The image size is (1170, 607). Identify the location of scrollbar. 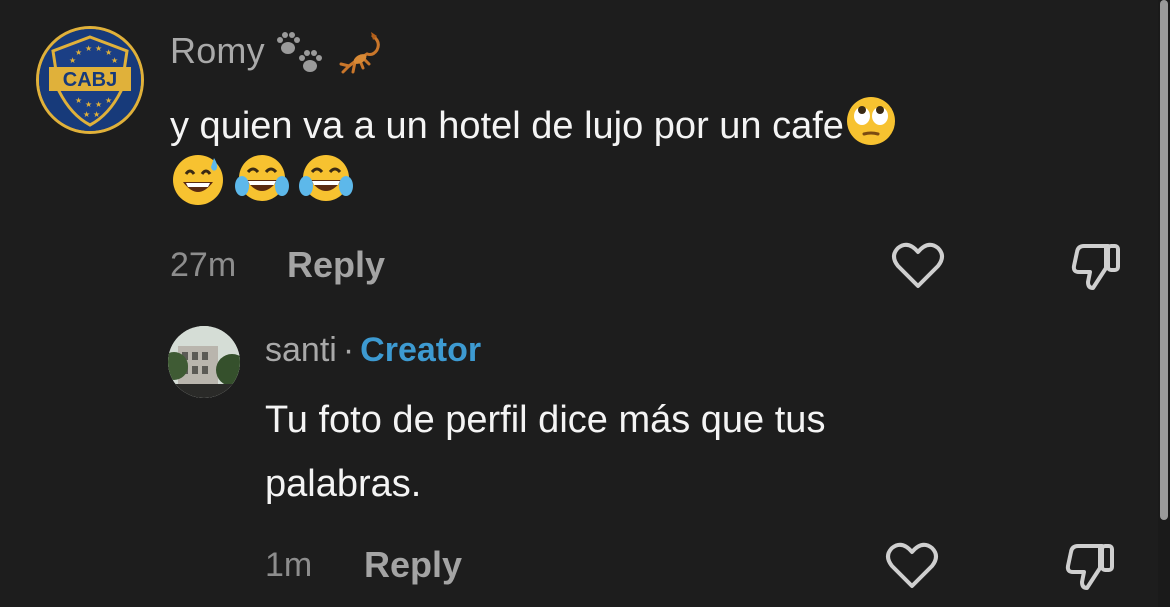
(1164, 303).